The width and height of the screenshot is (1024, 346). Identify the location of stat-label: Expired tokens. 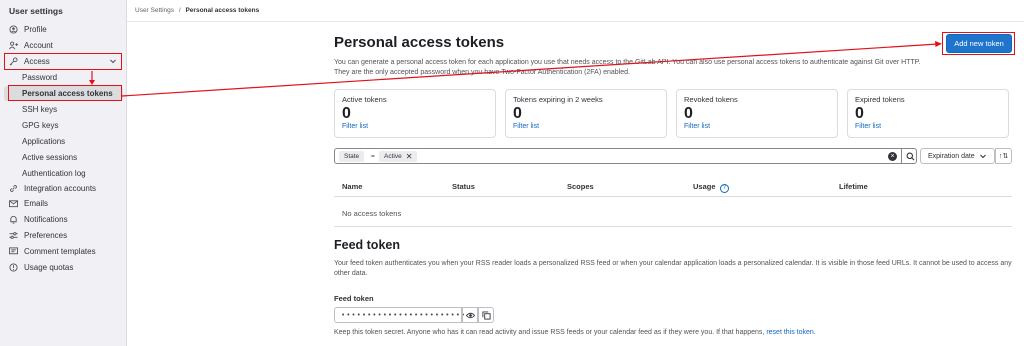
(880, 99).